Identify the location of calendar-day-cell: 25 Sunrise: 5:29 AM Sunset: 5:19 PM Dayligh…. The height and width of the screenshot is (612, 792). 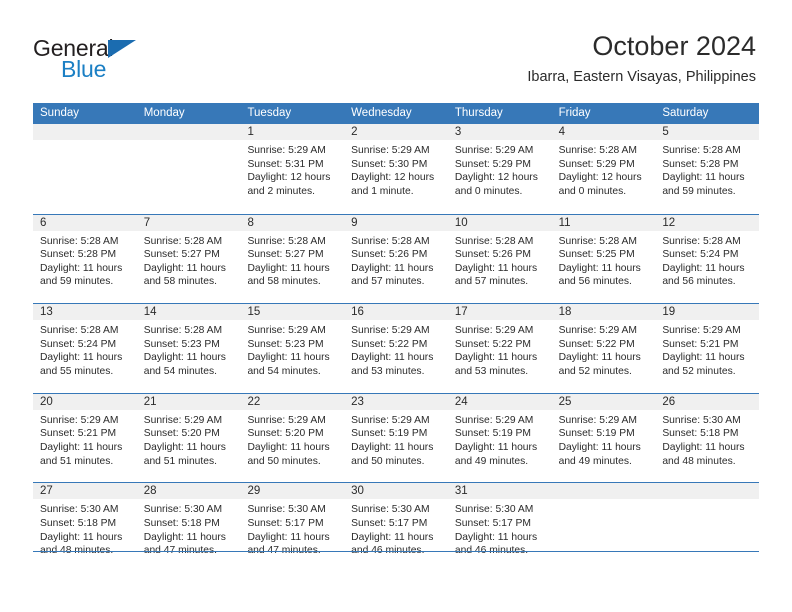
(603, 438).